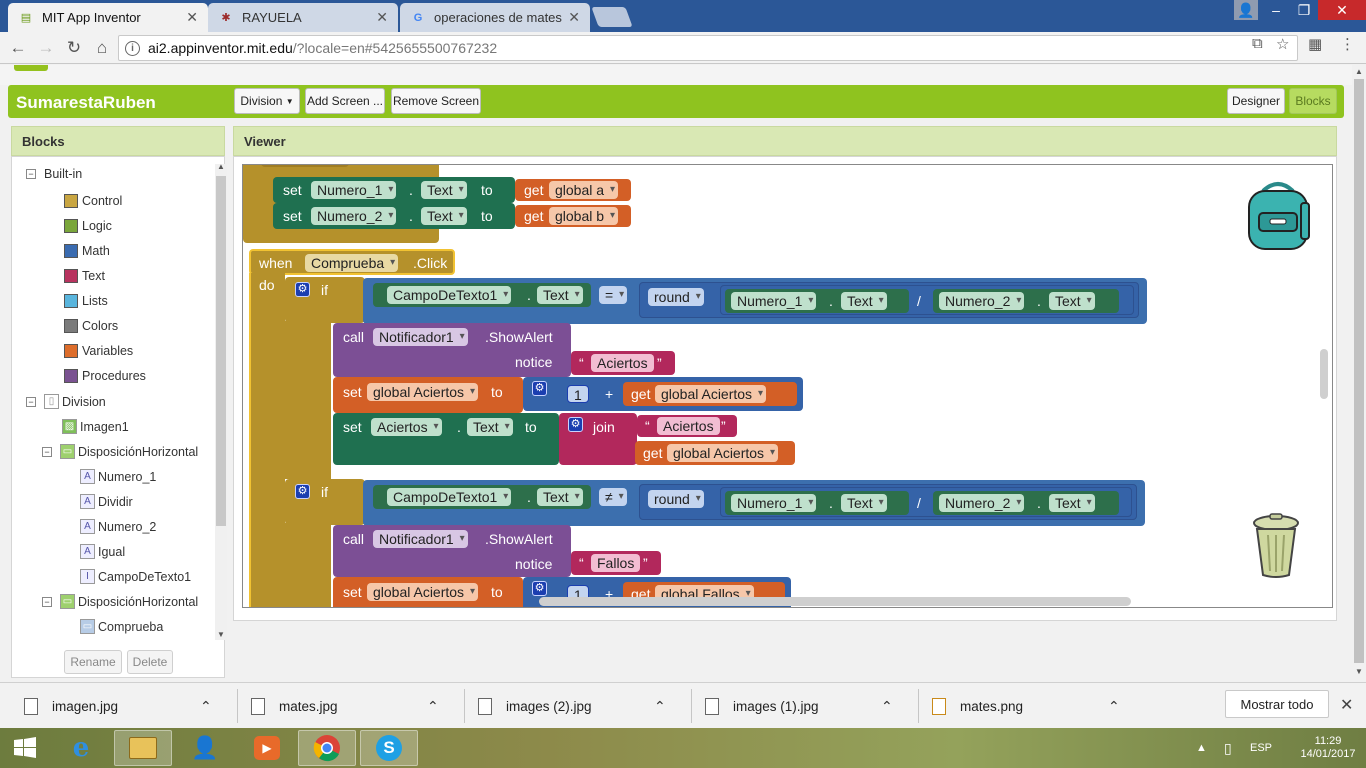 This screenshot has width=1366, height=768. I want to click on translate-icon: ⧉, so click(1257, 43).